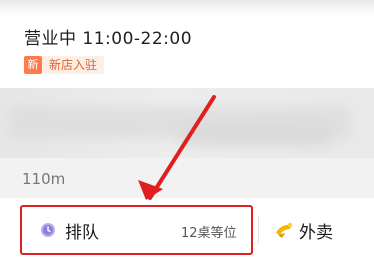 The height and width of the screenshot is (279, 374). I want to click on takeout-button: 外卖, so click(316, 230).